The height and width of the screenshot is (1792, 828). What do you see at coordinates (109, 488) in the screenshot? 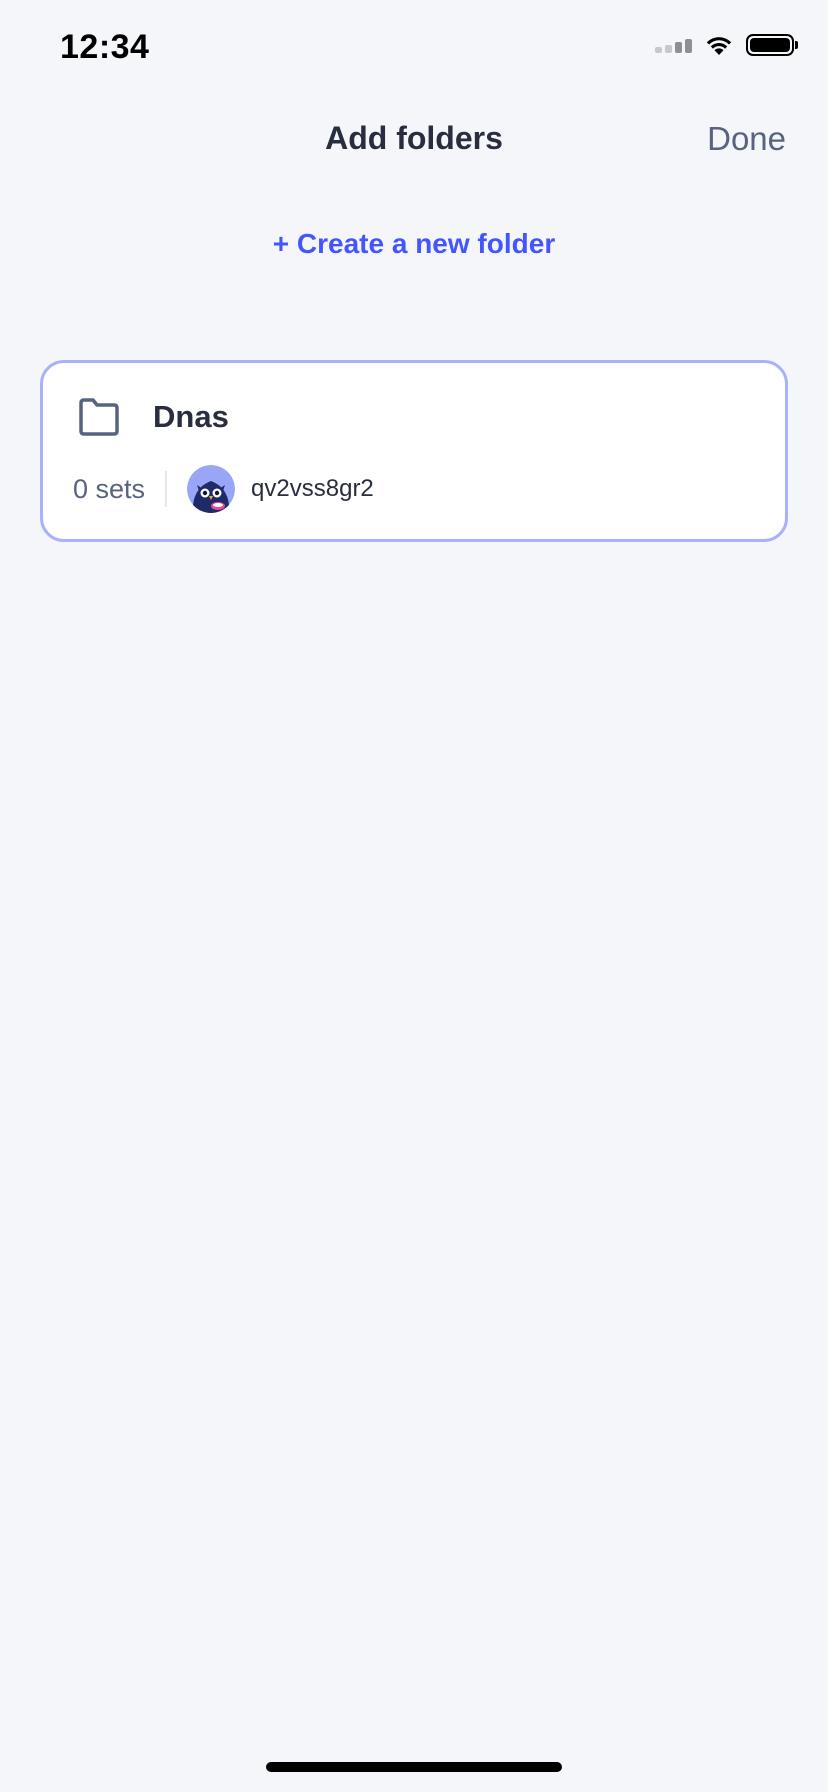
I see `folder-set-count: 0 sets` at bounding box center [109, 488].